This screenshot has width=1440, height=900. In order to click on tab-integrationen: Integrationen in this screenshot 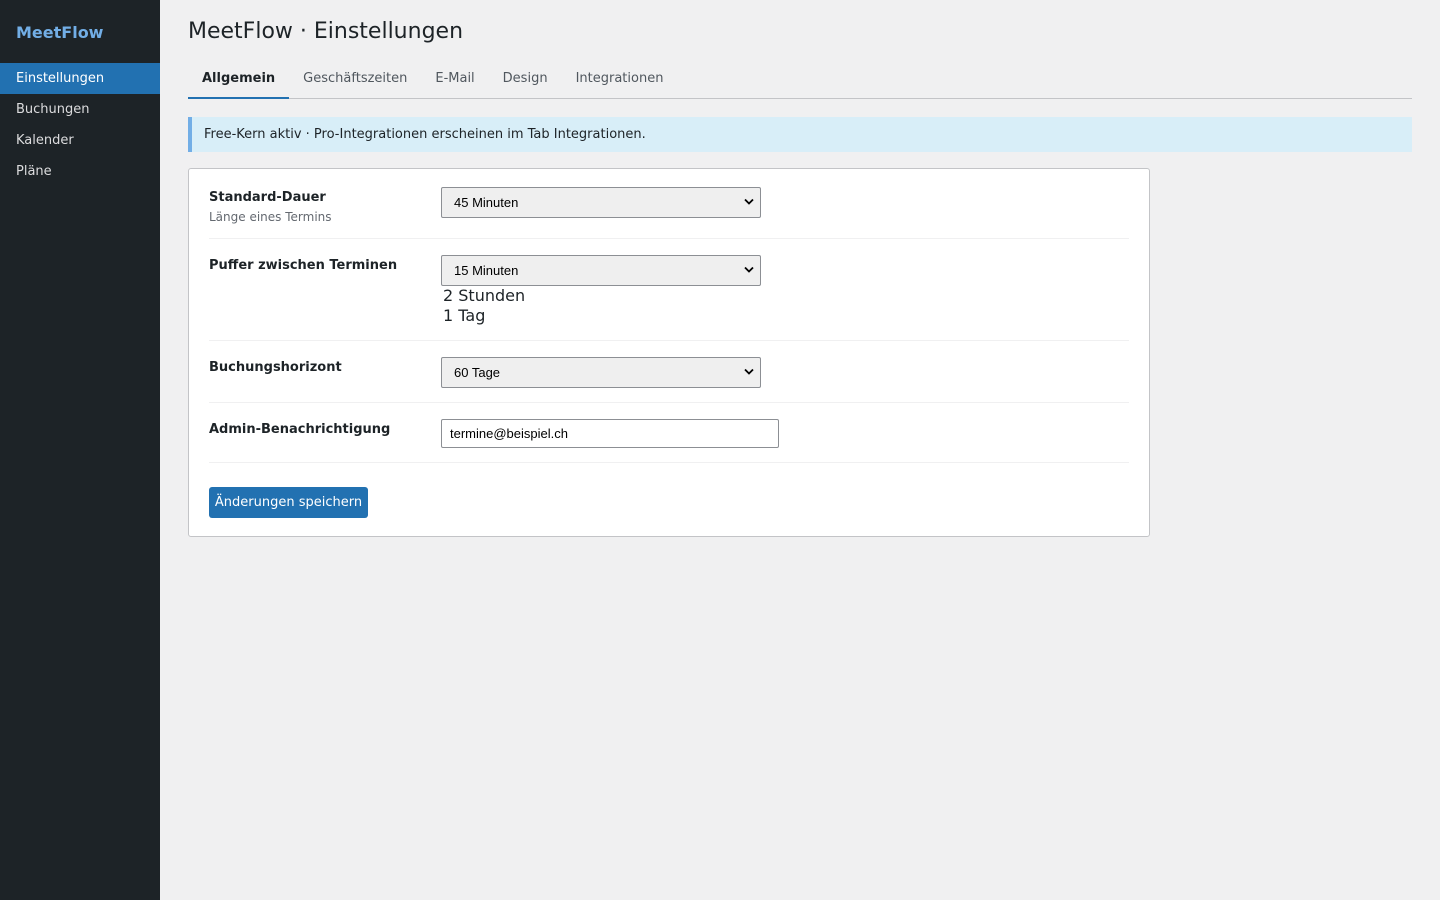, I will do `click(620, 80)`.